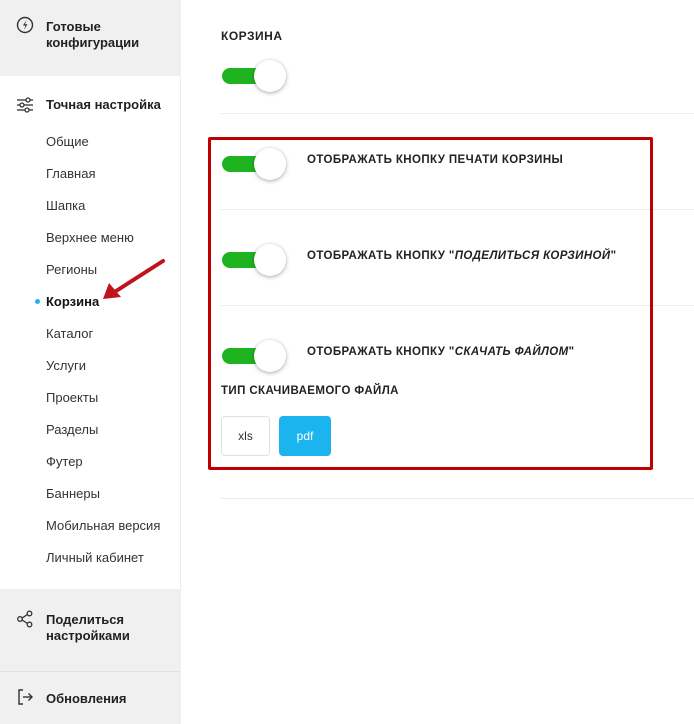 The image size is (694, 724). What do you see at coordinates (462, 256) in the screenshot?
I see `share-cart-label: ОТОБРАЖАТЬ КНОПКУ "ПОДЕЛИТЬСЯ КОРЗИНОЙ"` at bounding box center [462, 256].